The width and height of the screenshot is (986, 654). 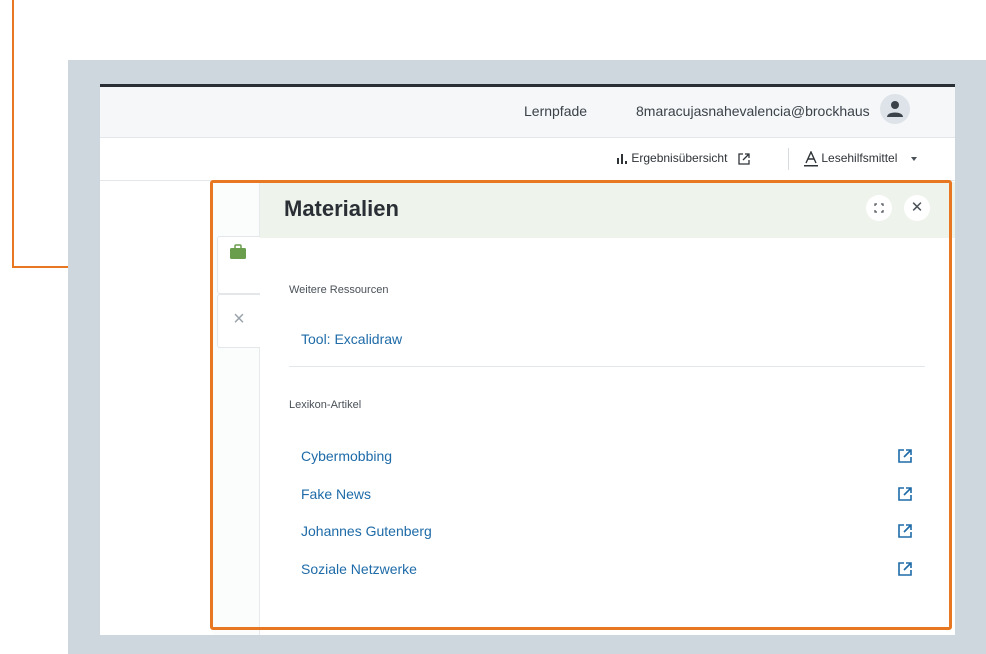 What do you see at coordinates (527, 159) in the screenshot?
I see `toolbar: Ergebnisübersicht Lesehilfsmittel` at bounding box center [527, 159].